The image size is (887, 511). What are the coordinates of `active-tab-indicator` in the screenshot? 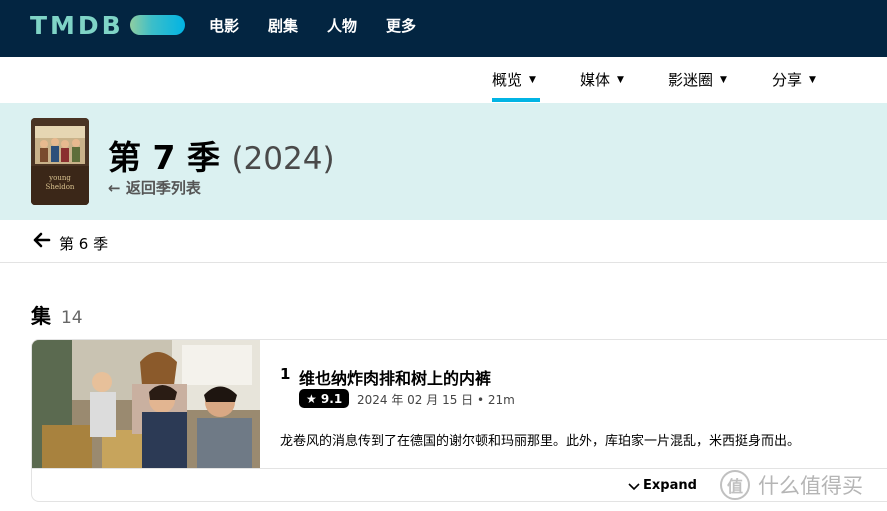 It's located at (516, 100).